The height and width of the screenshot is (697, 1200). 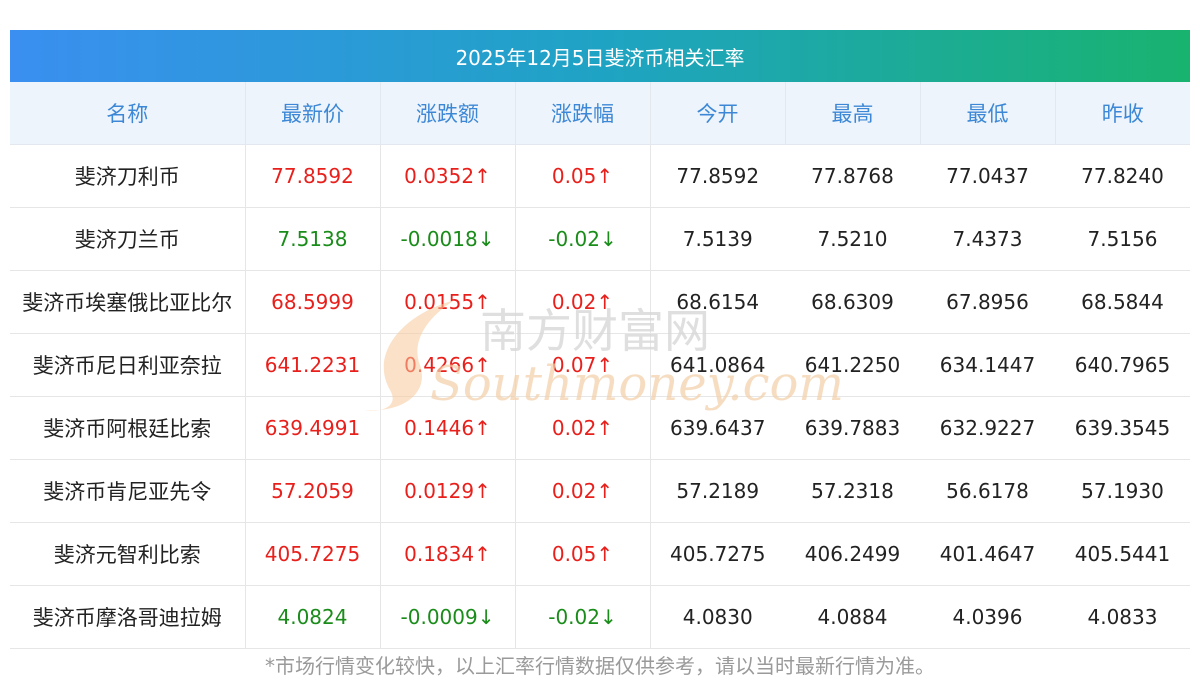 What do you see at coordinates (128, 365) in the screenshot?
I see `cell-name: 斐济币尼日利亚奈拉` at bounding box center [128, 365].